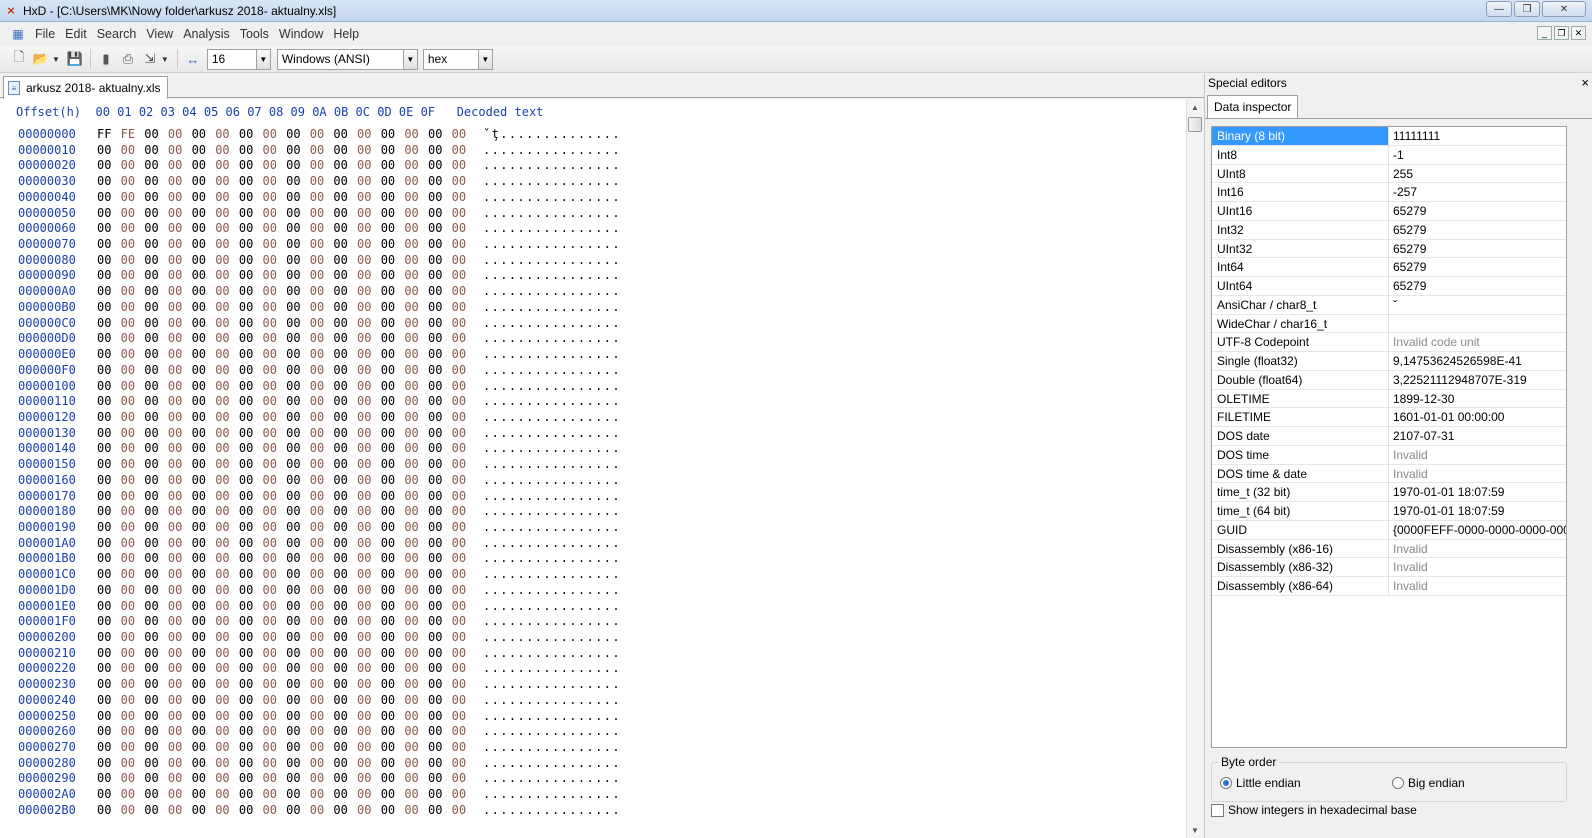 This screenshot has width=1592, height=838. I want to click on export-icon: ⇲, so click(150, 59).